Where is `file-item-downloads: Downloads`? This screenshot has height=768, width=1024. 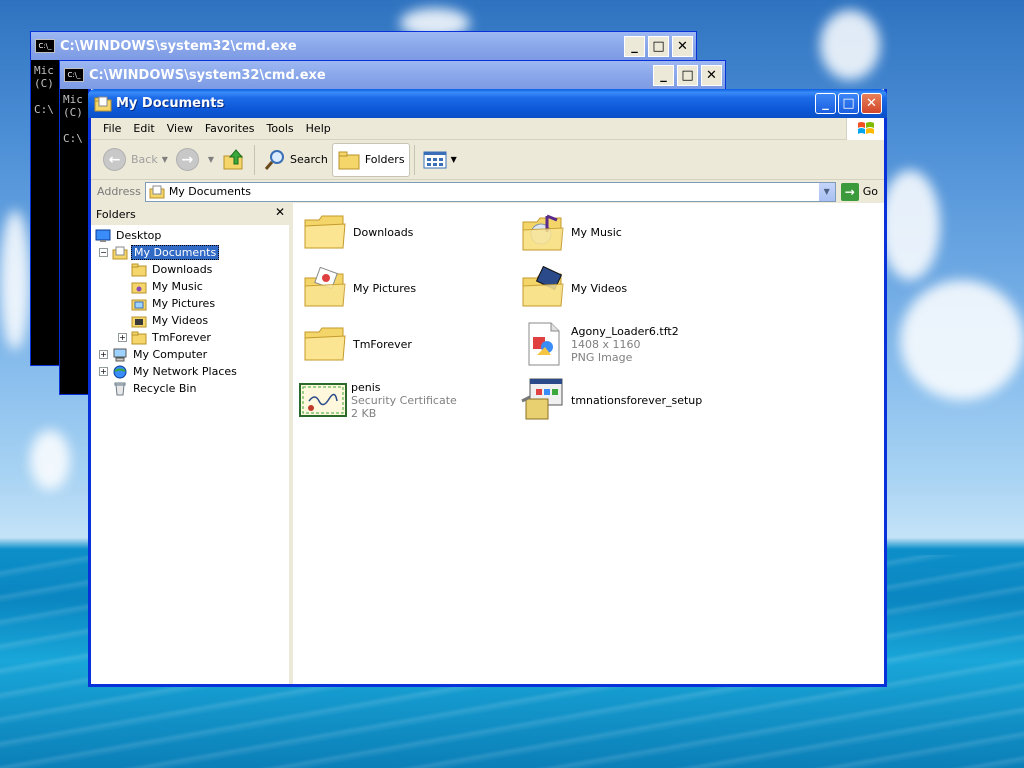
file-item-downloads: Downloads is located at coordinates (408, 232).